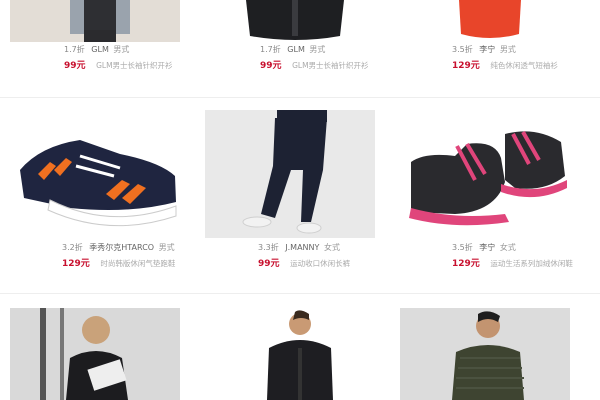 The height and width of the screenshot is (400, 600). Describe the element at coordinates (121, 247) in the screenshot. I see `product-brand: 季秀尔克HTARCO` at that location.